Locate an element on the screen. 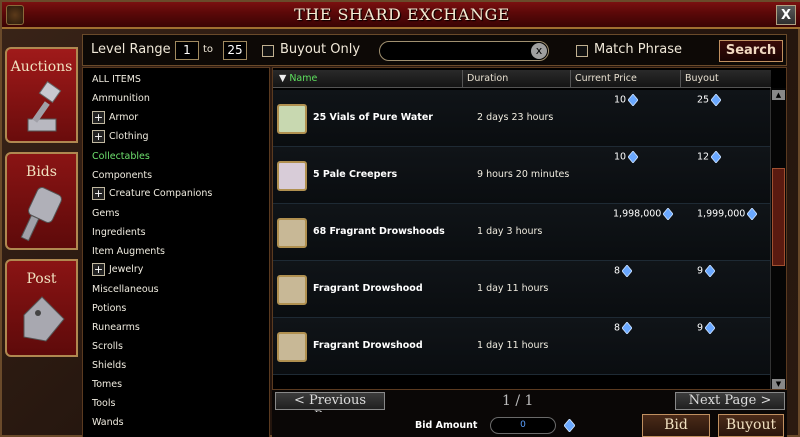 This screenshot has height=437, width=800. column-current-price: Current Price is located at coordinates (626, 79).